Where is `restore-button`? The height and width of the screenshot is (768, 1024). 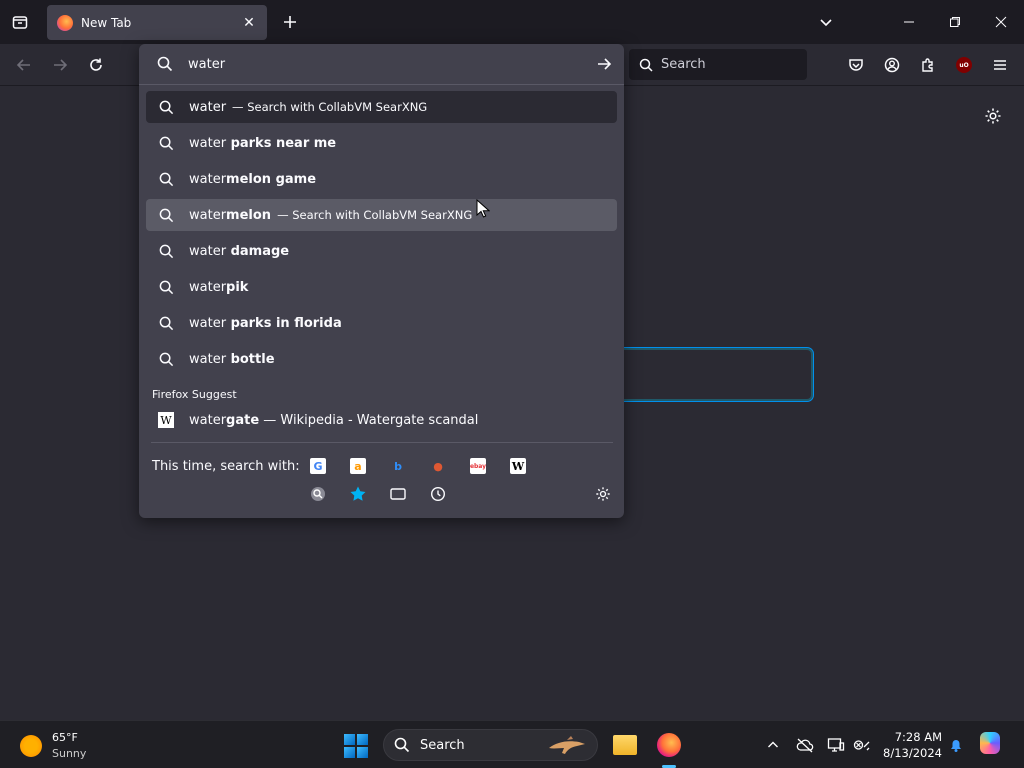 restore-button is located at coordinates (955, 22).